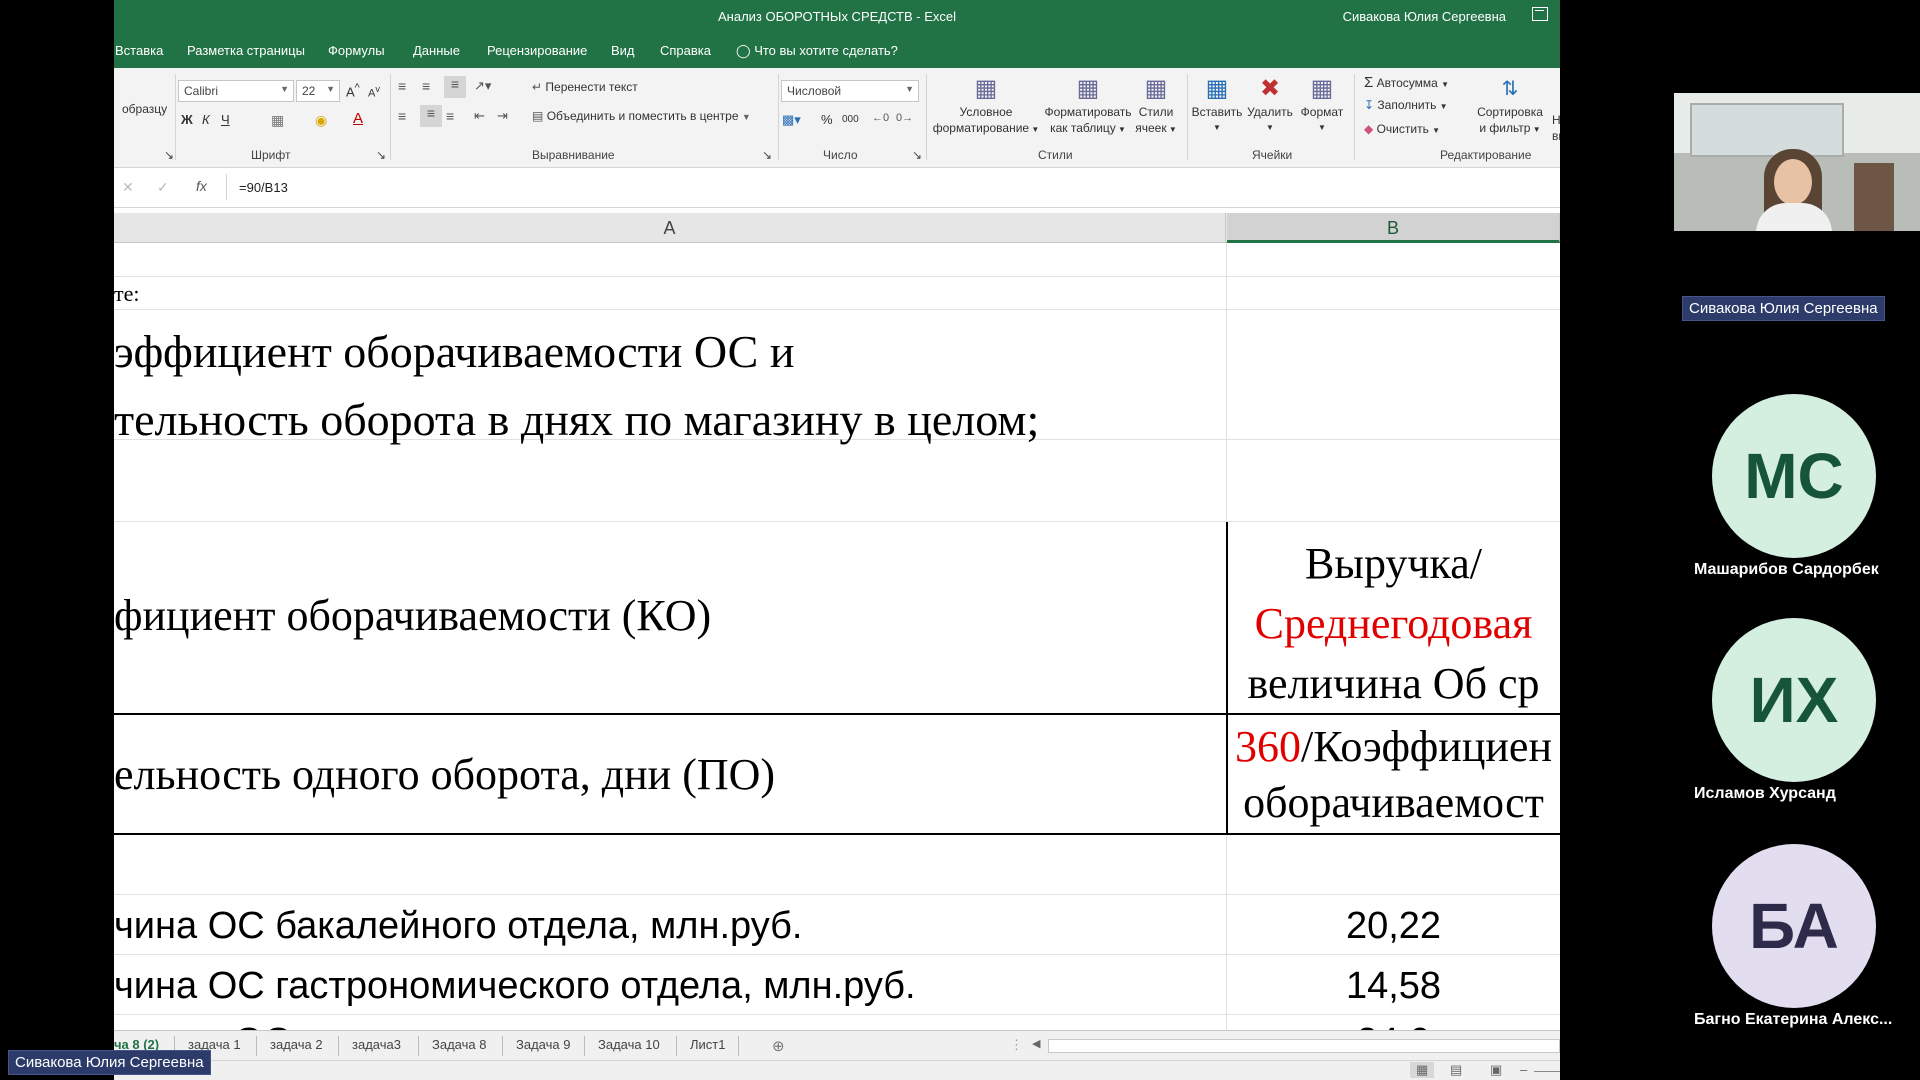  I want to click on font-color-icon: A, so click(358, 118).